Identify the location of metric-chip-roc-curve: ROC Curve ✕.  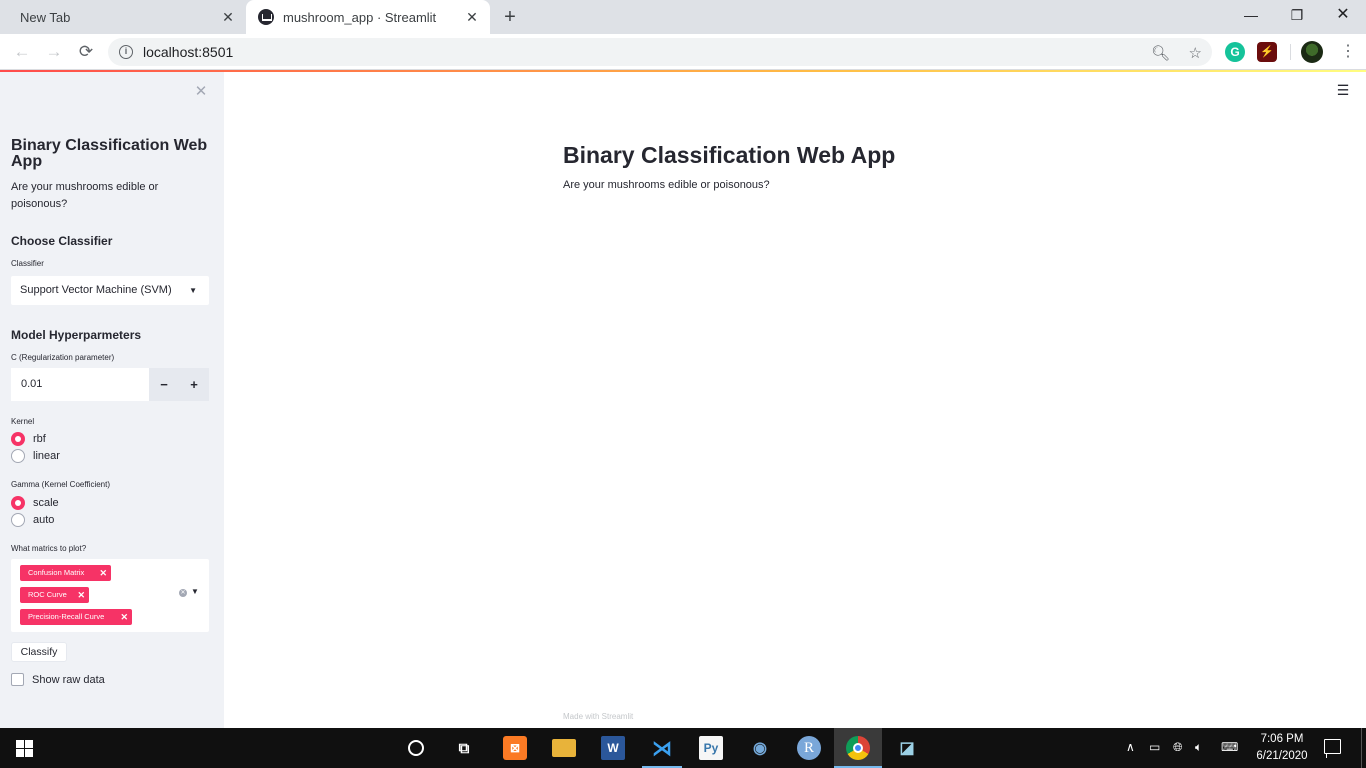
(54, 595).